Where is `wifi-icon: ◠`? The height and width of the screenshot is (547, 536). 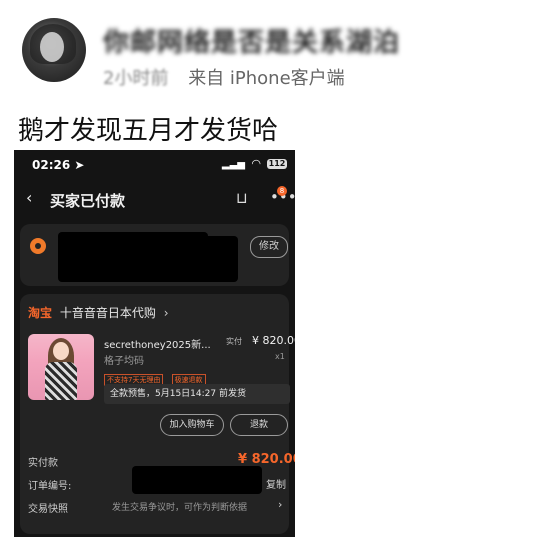 wifi-icon: ◠ is located at coordinates (256, 163).